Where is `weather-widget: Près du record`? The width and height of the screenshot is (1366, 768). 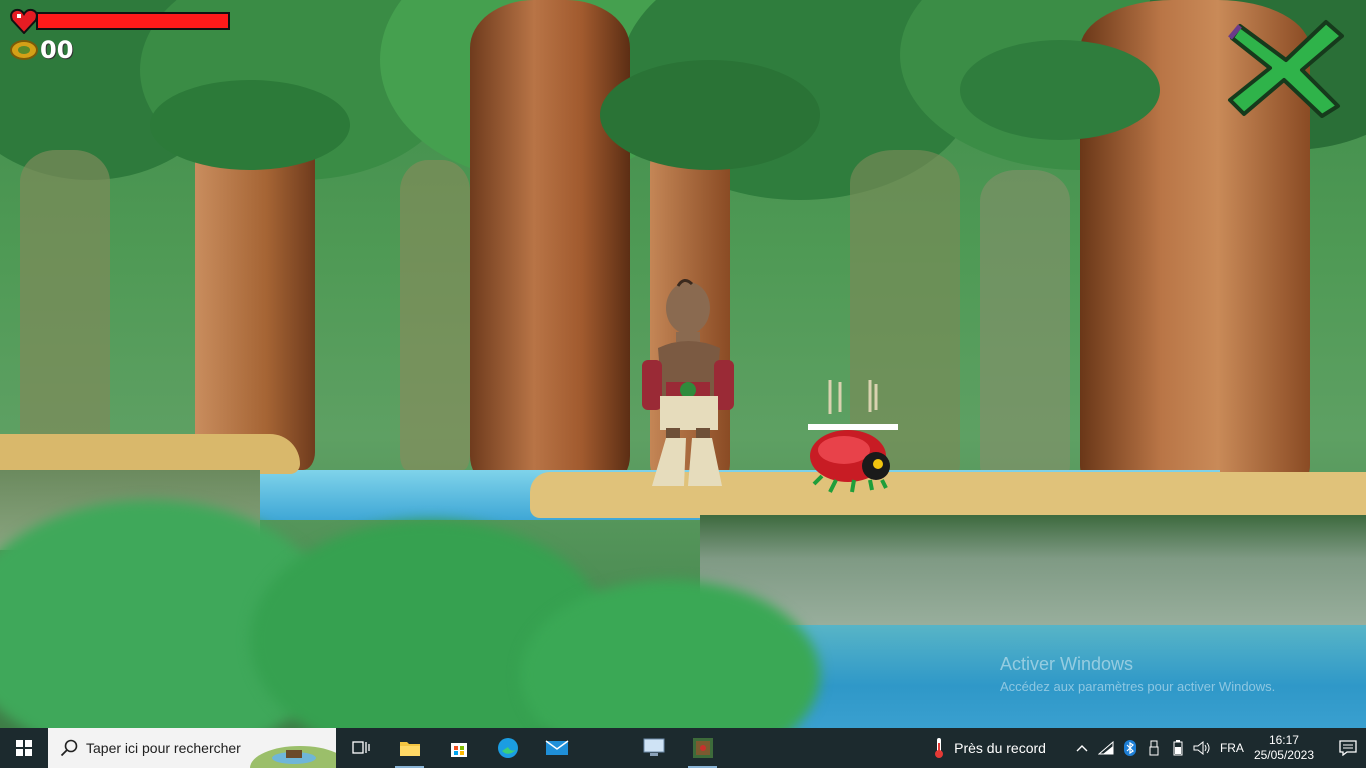
weather-widget: Près du record is located at coordinates (989, 748).